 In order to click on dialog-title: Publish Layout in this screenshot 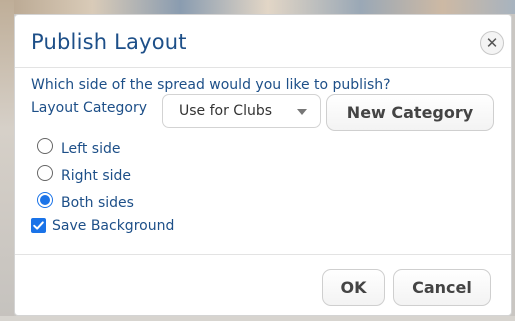, I will do `click(109, 42)`.